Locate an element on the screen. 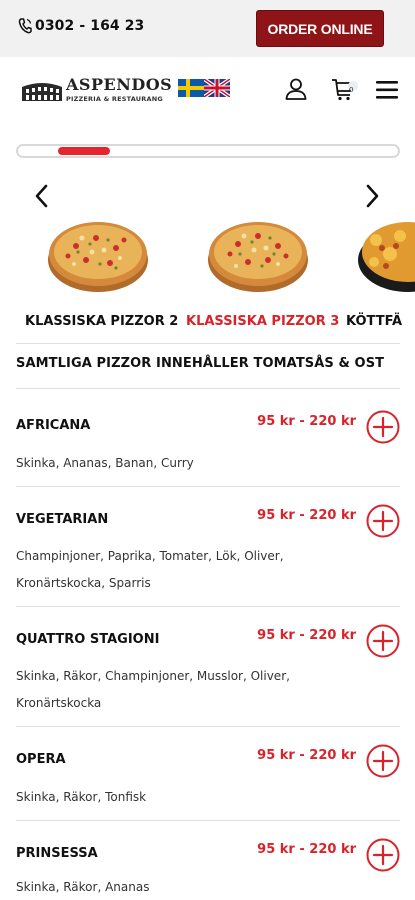  language-switcher is located at coordinates (204, 88).